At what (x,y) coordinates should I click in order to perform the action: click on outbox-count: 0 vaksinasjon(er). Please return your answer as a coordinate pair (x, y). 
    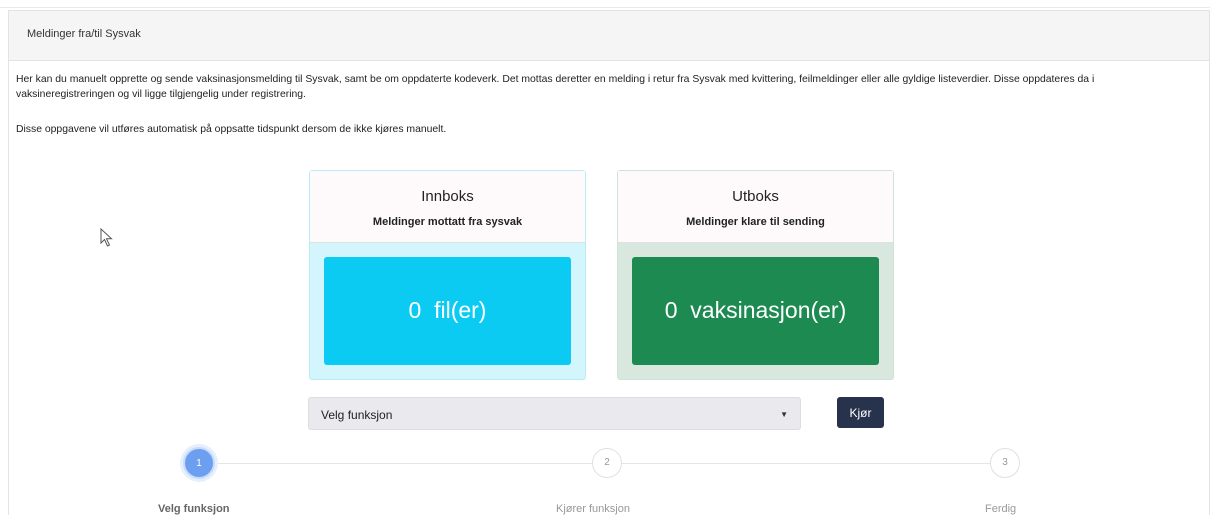
    Looking at the image, I should click on (755, 310).